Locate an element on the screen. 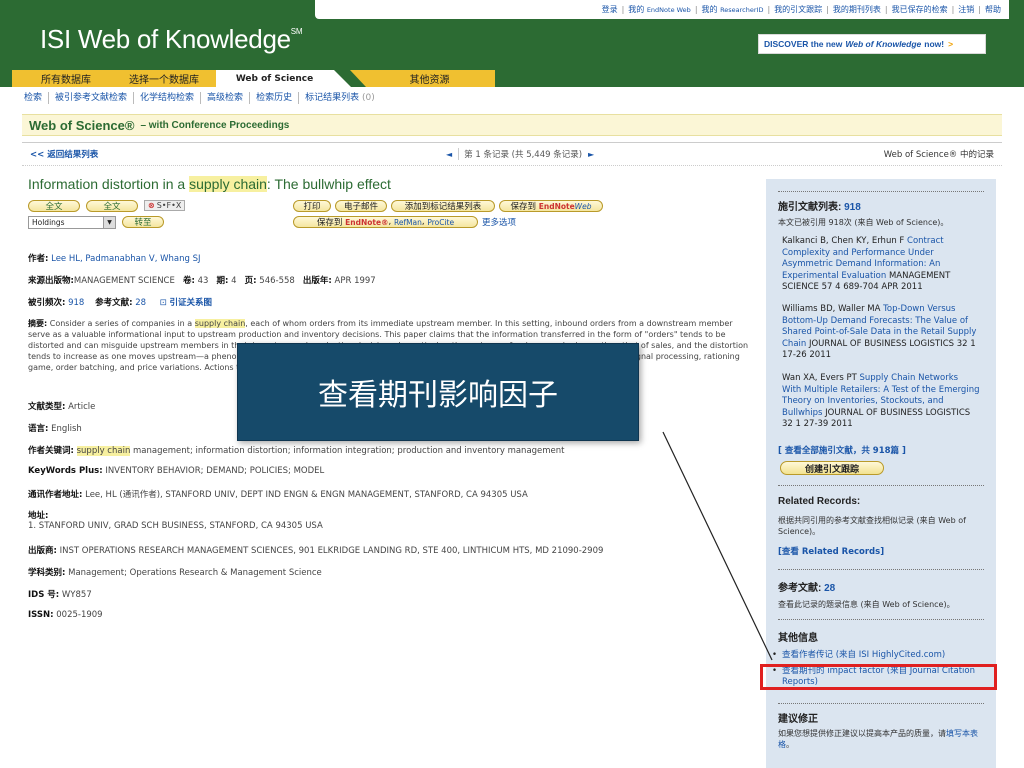 The image size is (1024, 768). sfx-icon: ⊗ is located at coordinates (151, 205).